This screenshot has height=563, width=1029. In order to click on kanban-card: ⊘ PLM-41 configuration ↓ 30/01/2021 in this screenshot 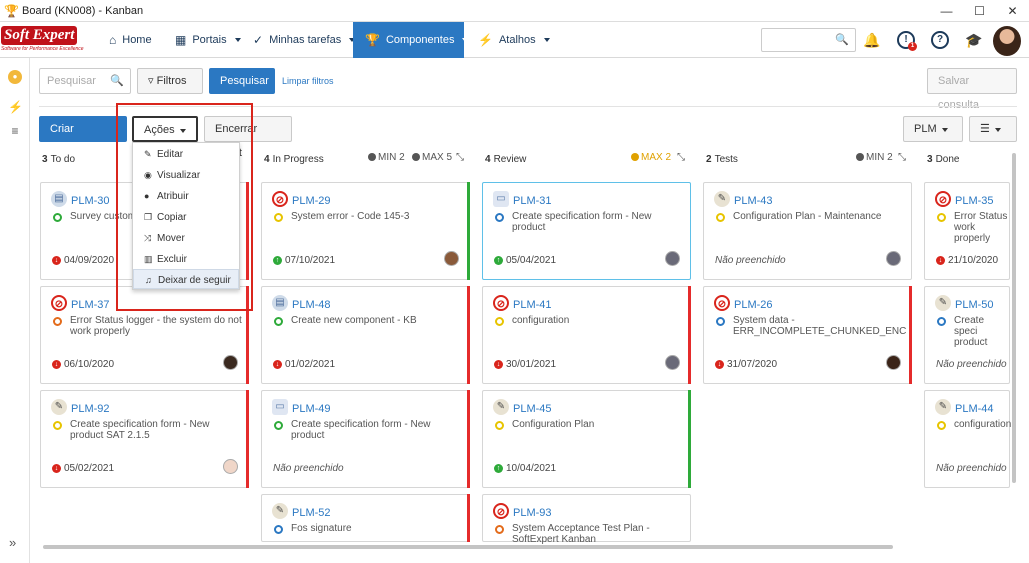, I will do `click(586, 335)`.